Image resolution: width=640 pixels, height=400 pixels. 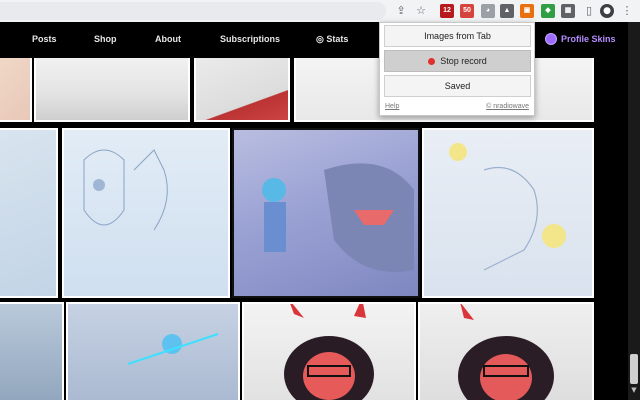 What do you see at coordinates (173, 349) in the screenshot?
I see `thumb-art` at bounding box center [173, 349].